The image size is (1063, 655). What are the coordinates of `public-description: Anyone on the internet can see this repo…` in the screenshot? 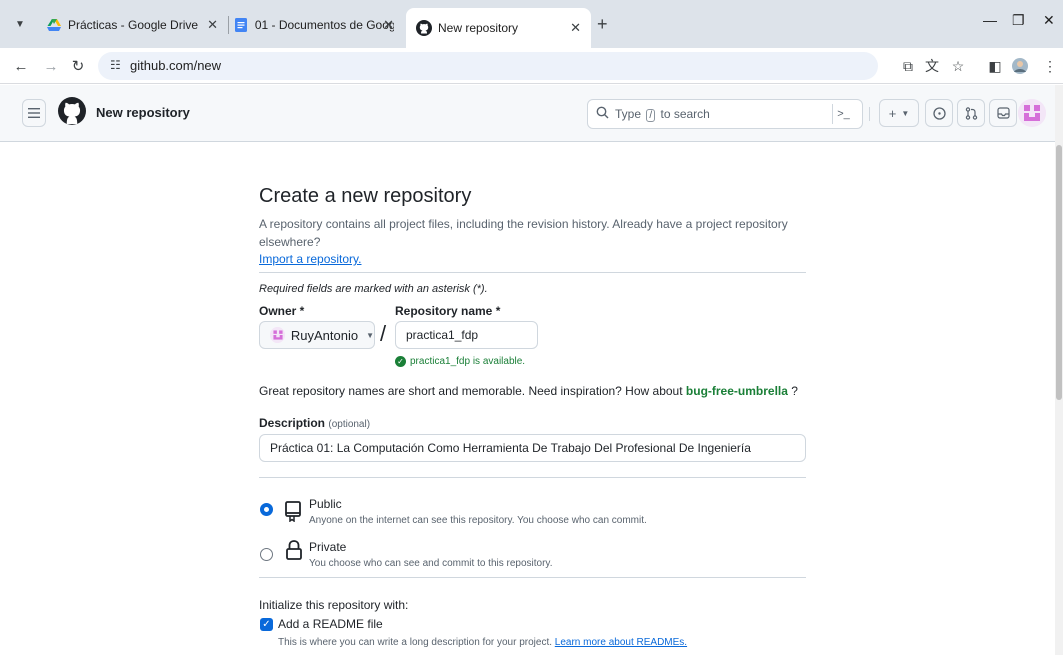 It's located at (478, 520).